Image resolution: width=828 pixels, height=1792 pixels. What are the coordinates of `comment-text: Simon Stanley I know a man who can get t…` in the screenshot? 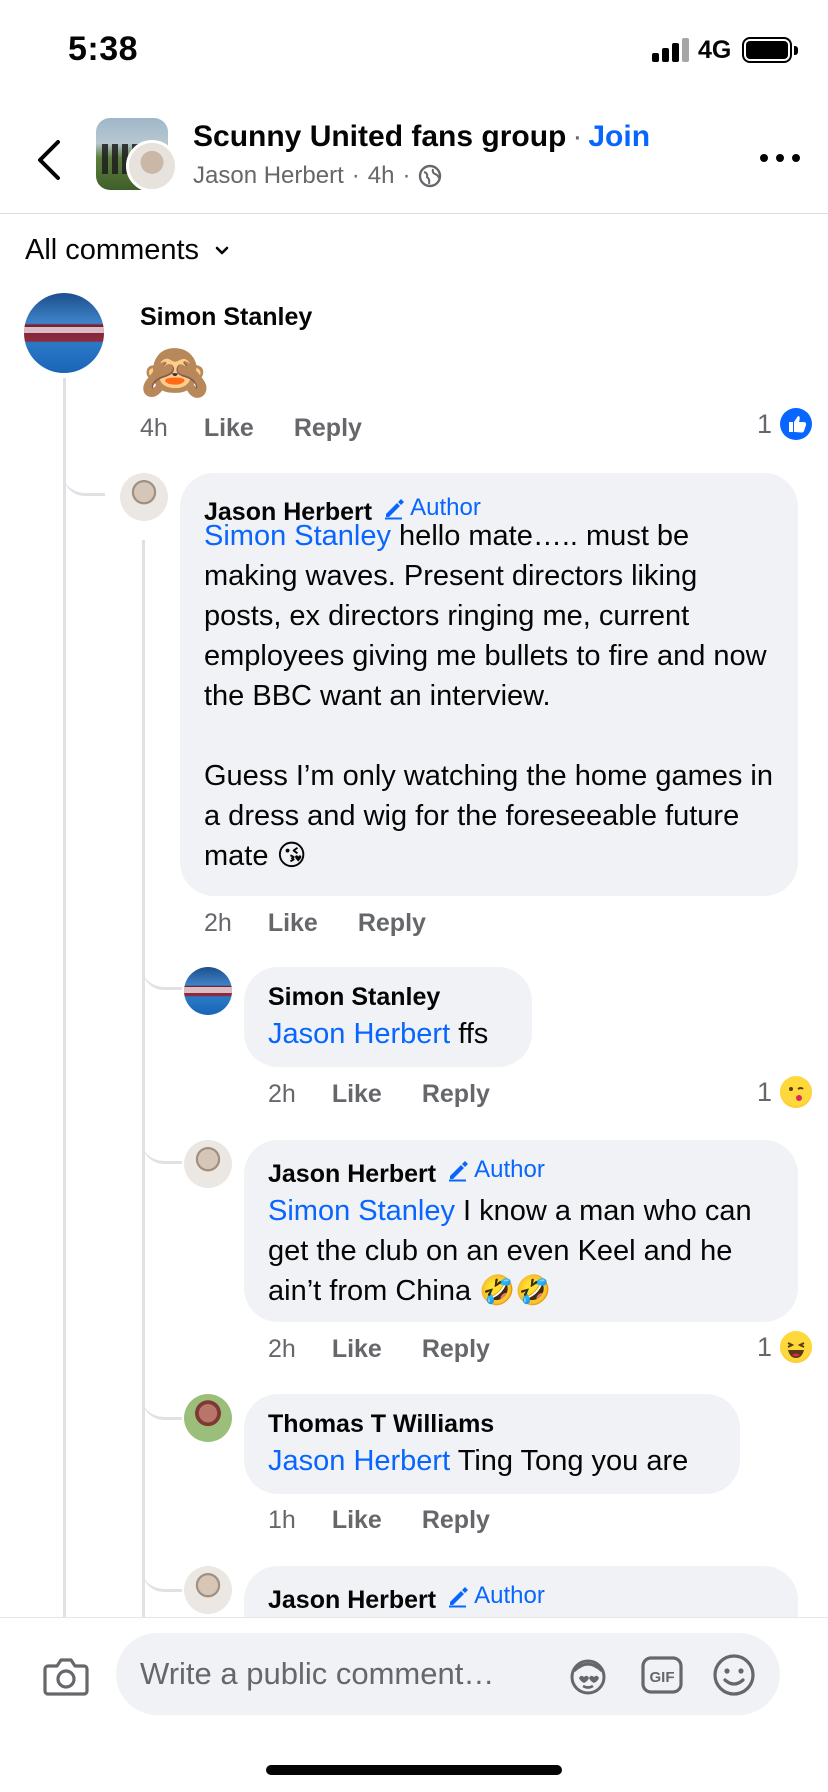 It's located at (510, 1251).